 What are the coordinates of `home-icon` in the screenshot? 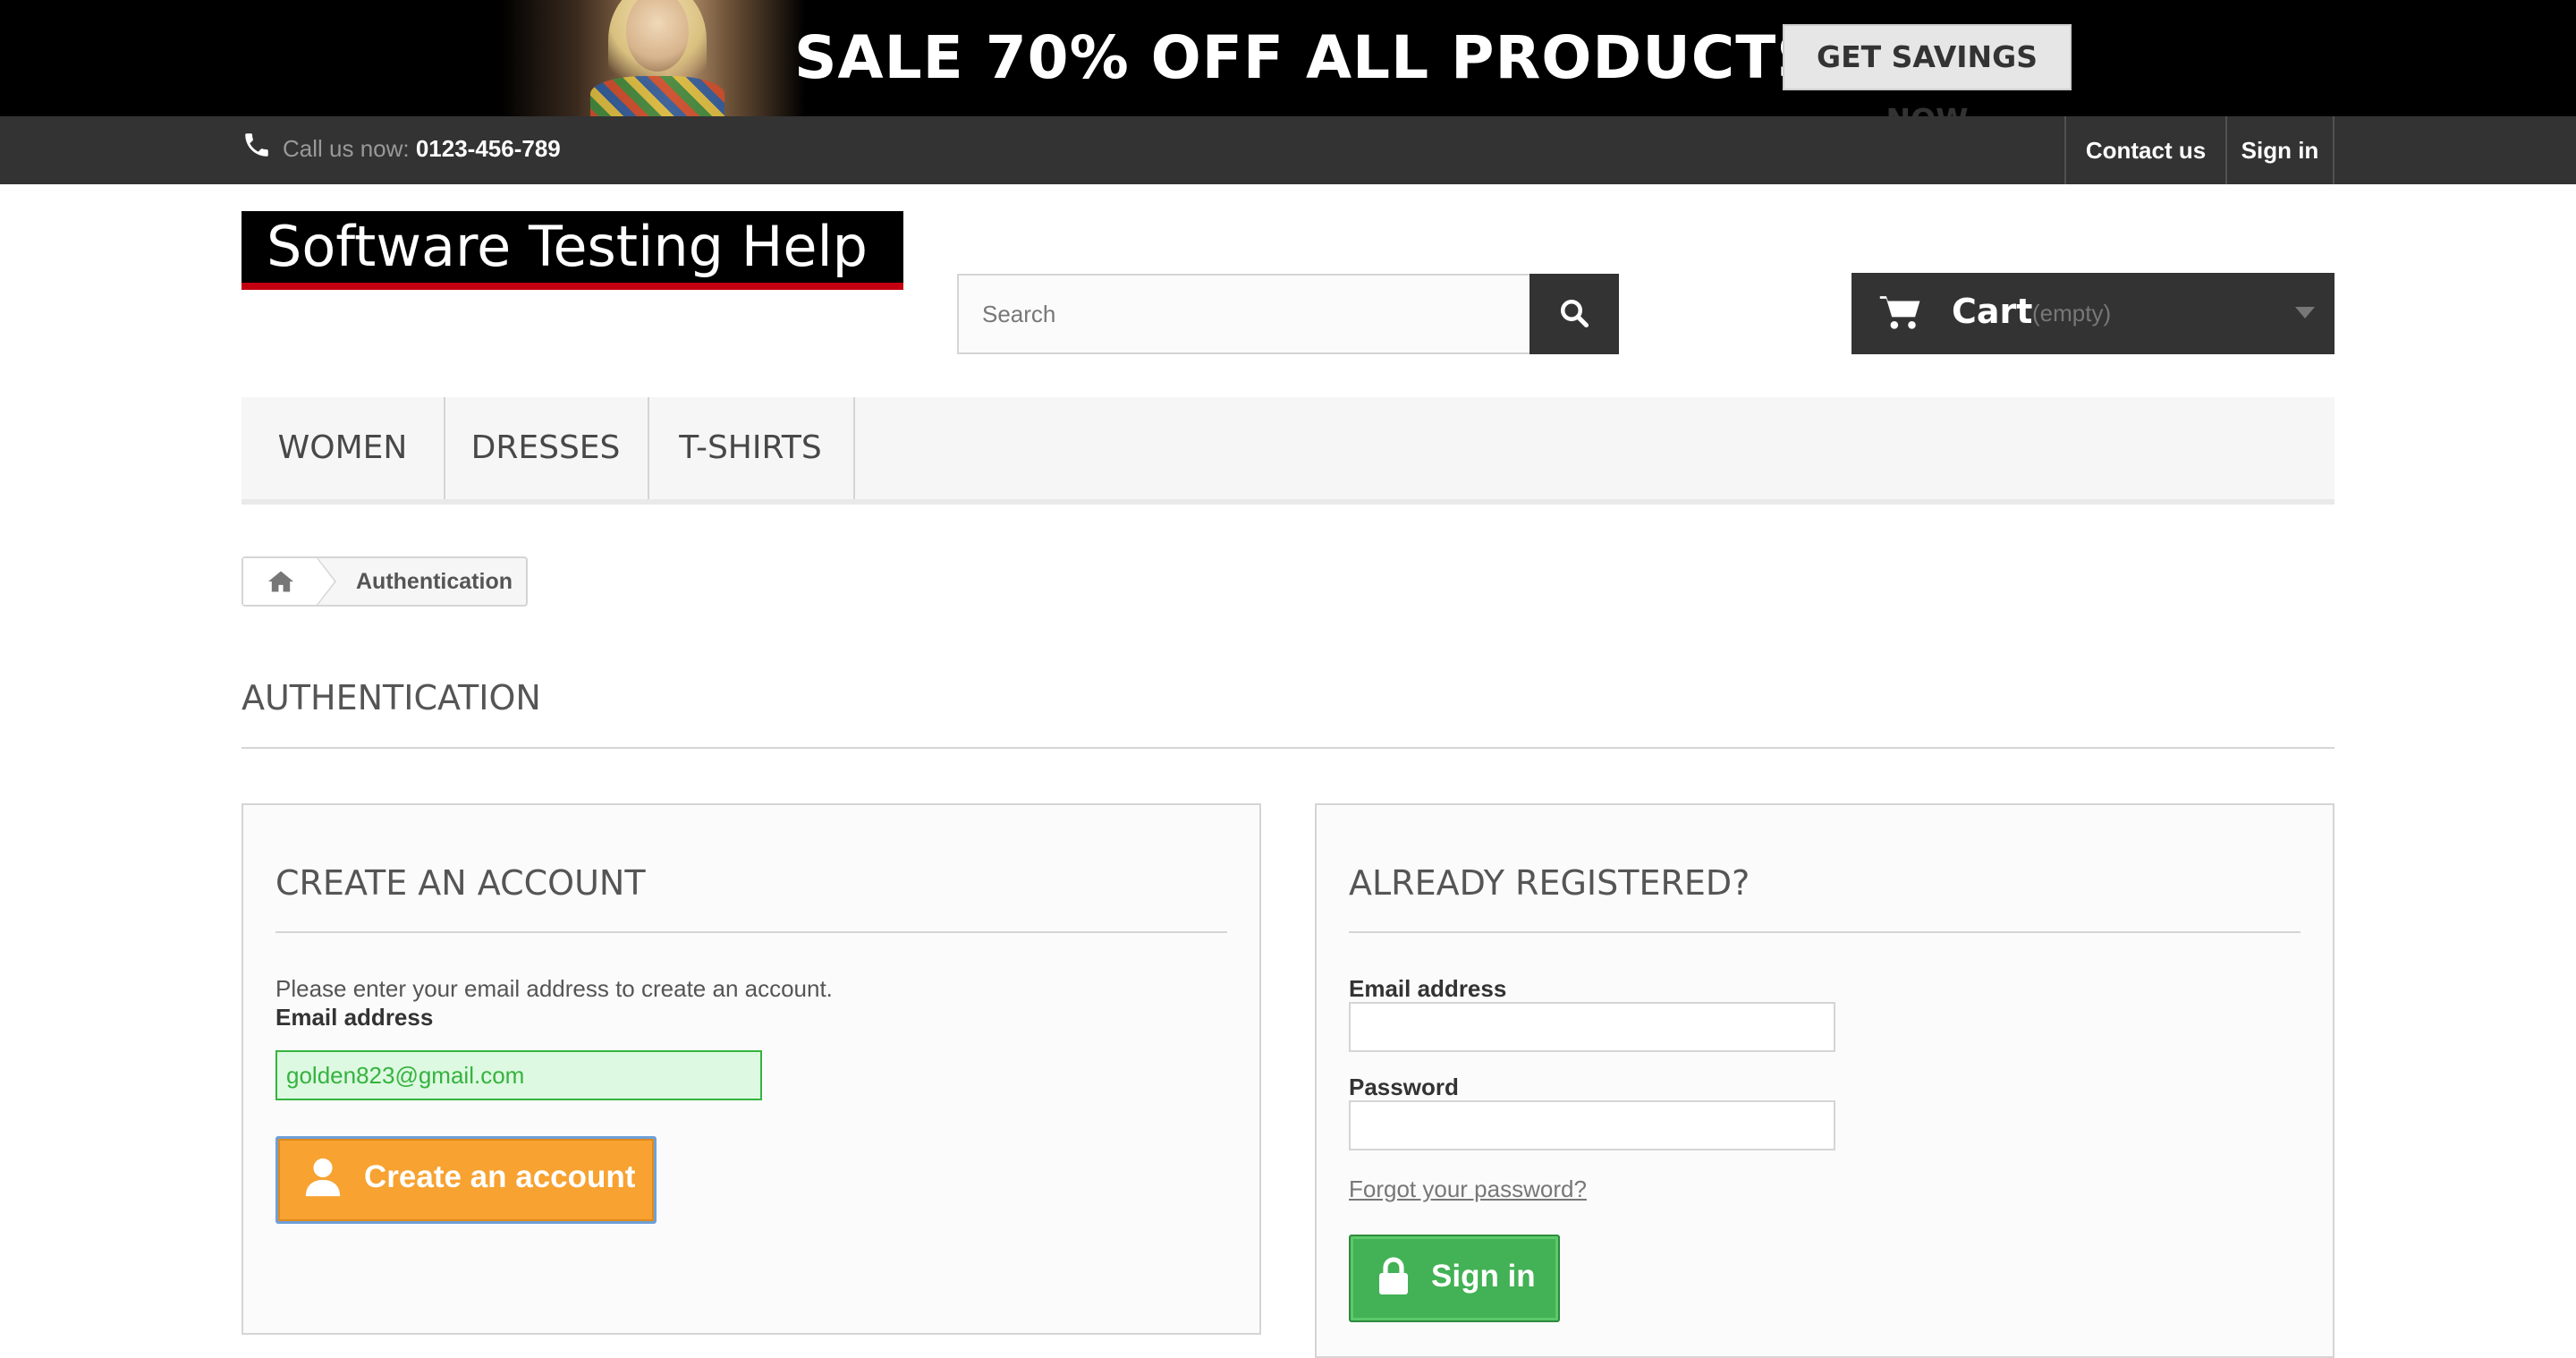 It's located at (280, 581).